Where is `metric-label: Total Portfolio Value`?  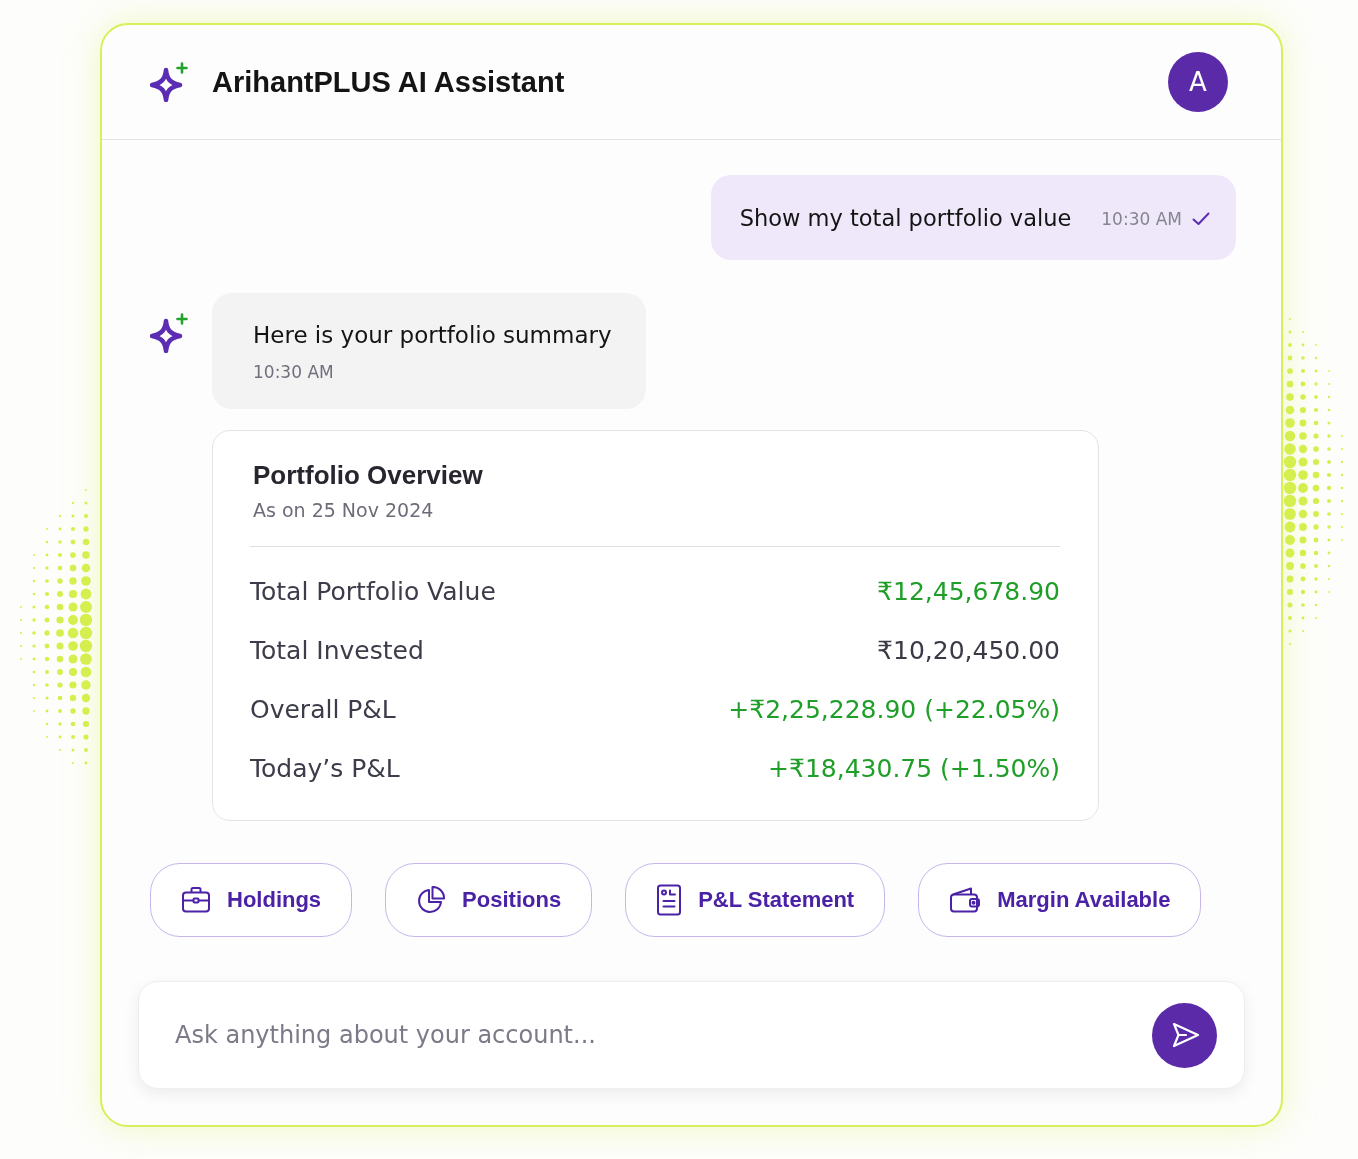 metric-label: Total Portfolio Value is located at coordinates (373, 591).